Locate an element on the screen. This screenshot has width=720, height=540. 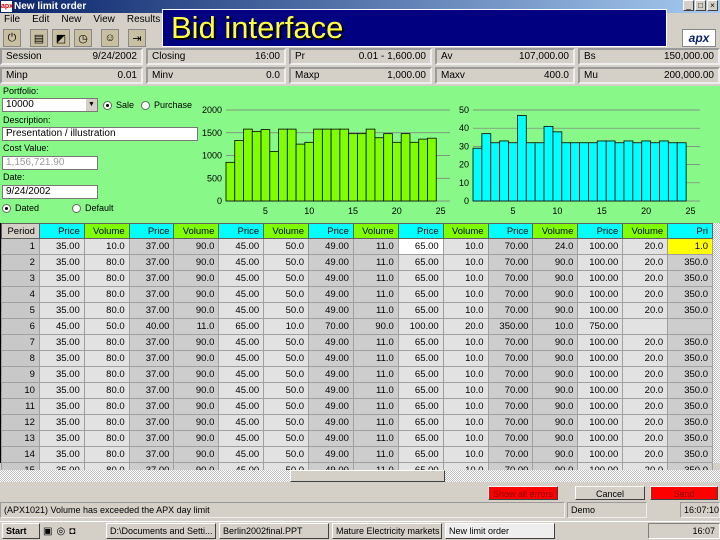
report-icon: ▤ is located at coordinates (39, 38).